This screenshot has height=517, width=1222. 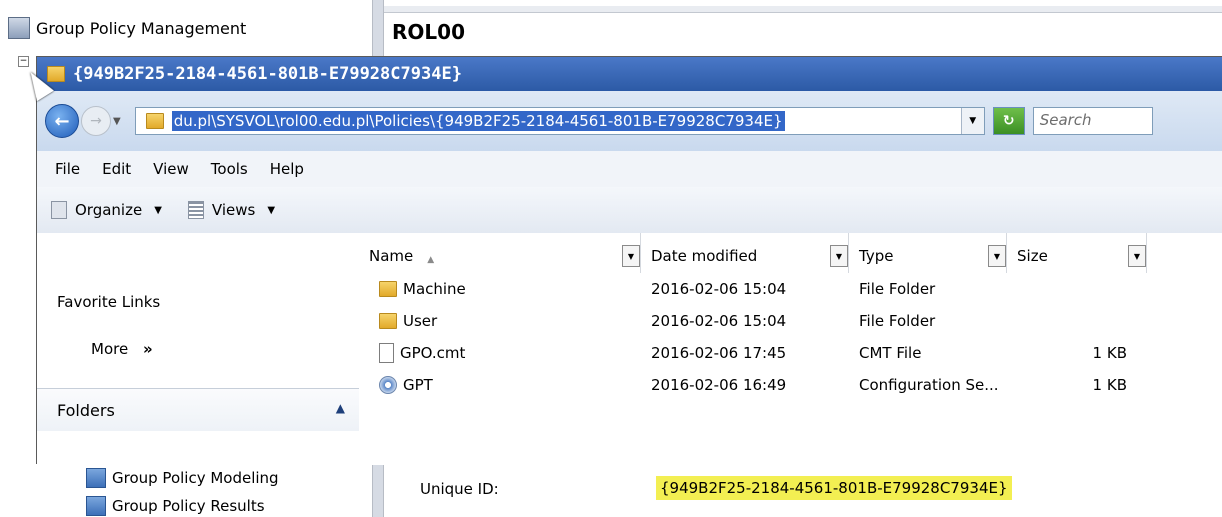 What do you see at coordinates (96, 478) in the screenshot?
I see `modeling-icon` at bounding box center [96, 478].